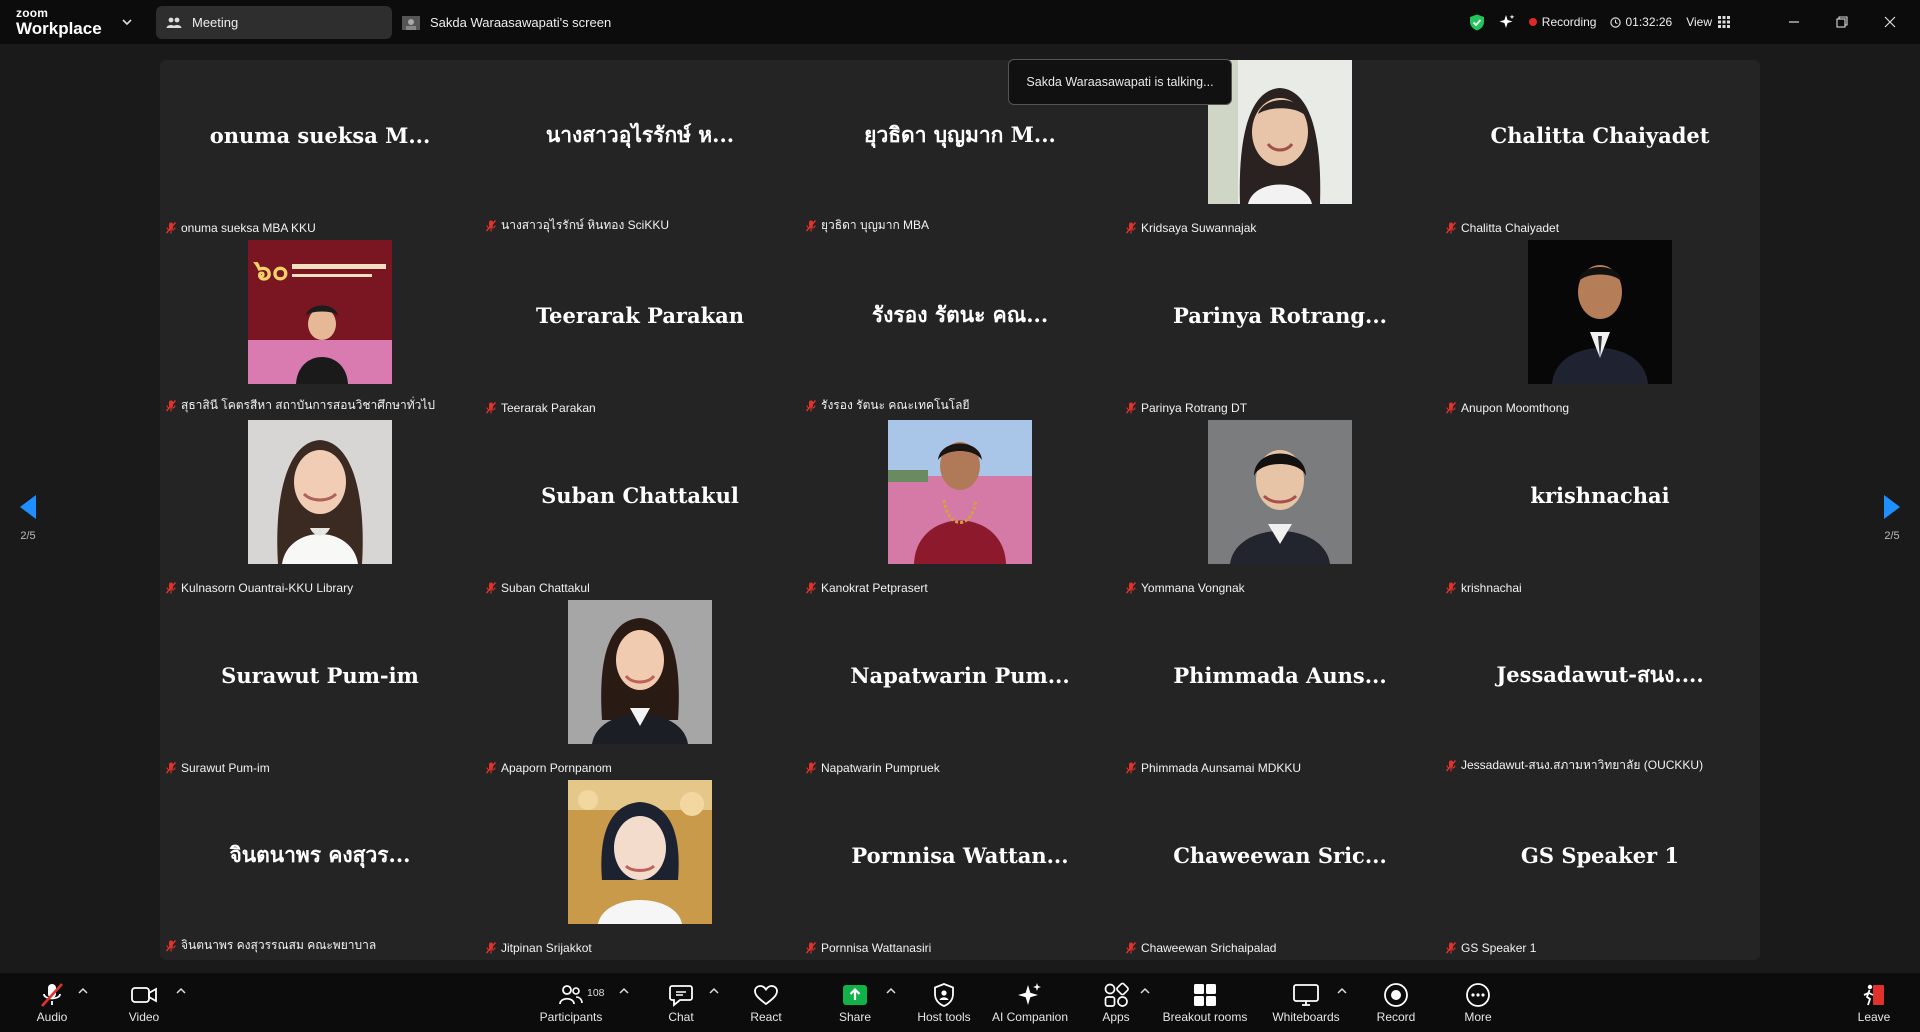 The height and width of the screenshot is (1032, 1920). I want to click on participant-tile: Kulnasorn Ouantrai-KKU Library, so click(320, 510).